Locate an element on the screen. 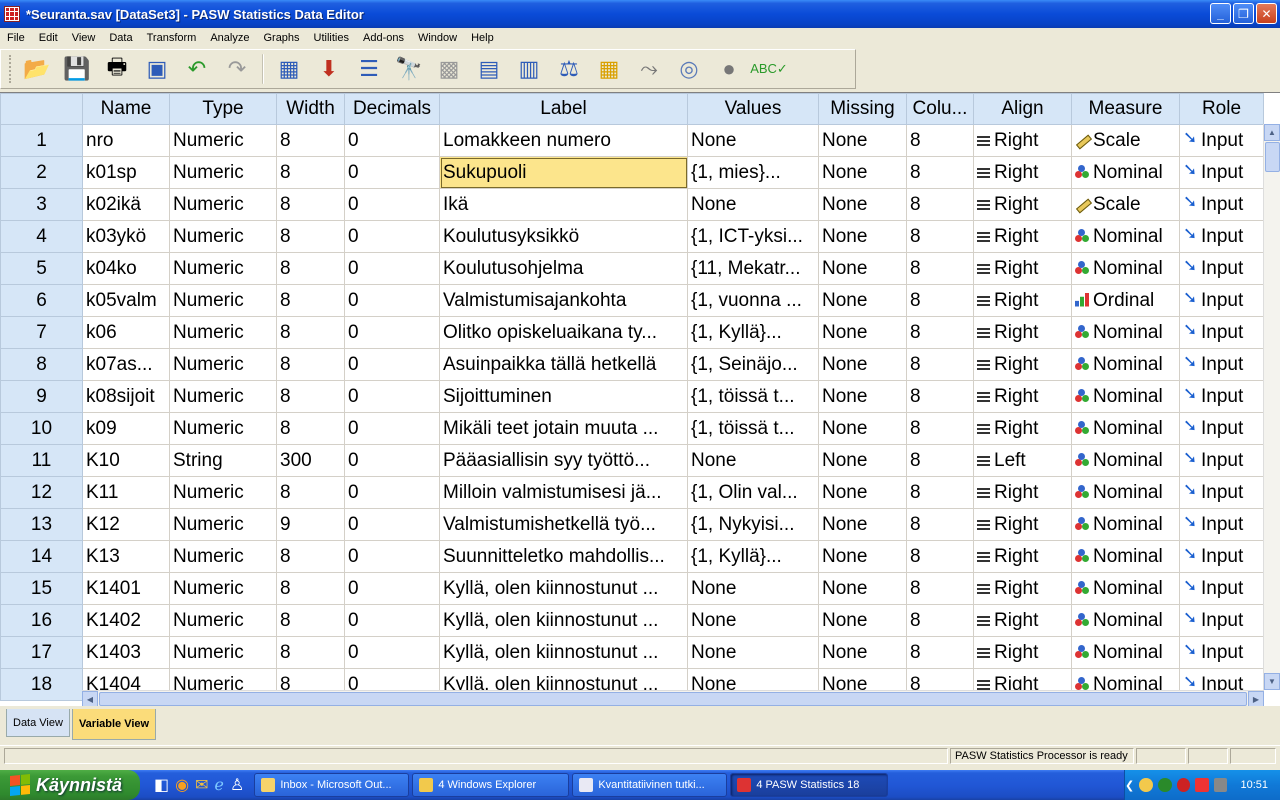 This screenshot has width=1280, height=800. use-sets-icon: ◎ is located at coordinates (689, 69).